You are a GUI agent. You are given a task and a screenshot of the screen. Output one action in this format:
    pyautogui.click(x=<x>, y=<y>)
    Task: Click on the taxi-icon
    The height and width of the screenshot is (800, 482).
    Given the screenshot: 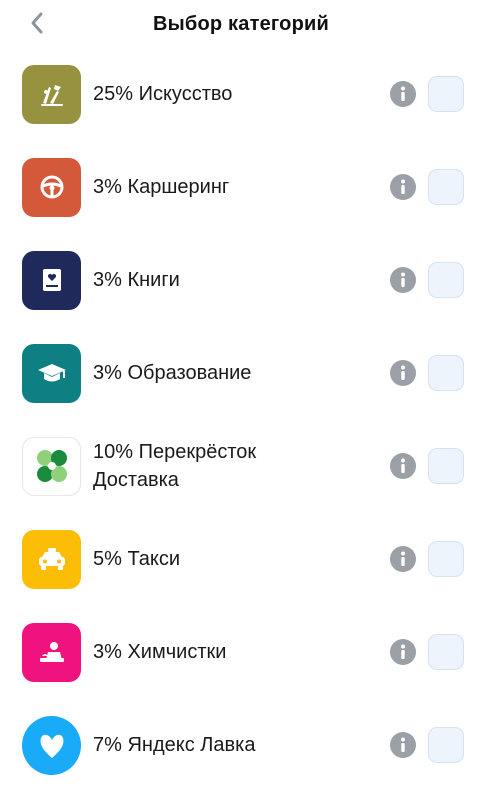 What is the action you would take?
    pyautogui.click(x=51, y=559)
    